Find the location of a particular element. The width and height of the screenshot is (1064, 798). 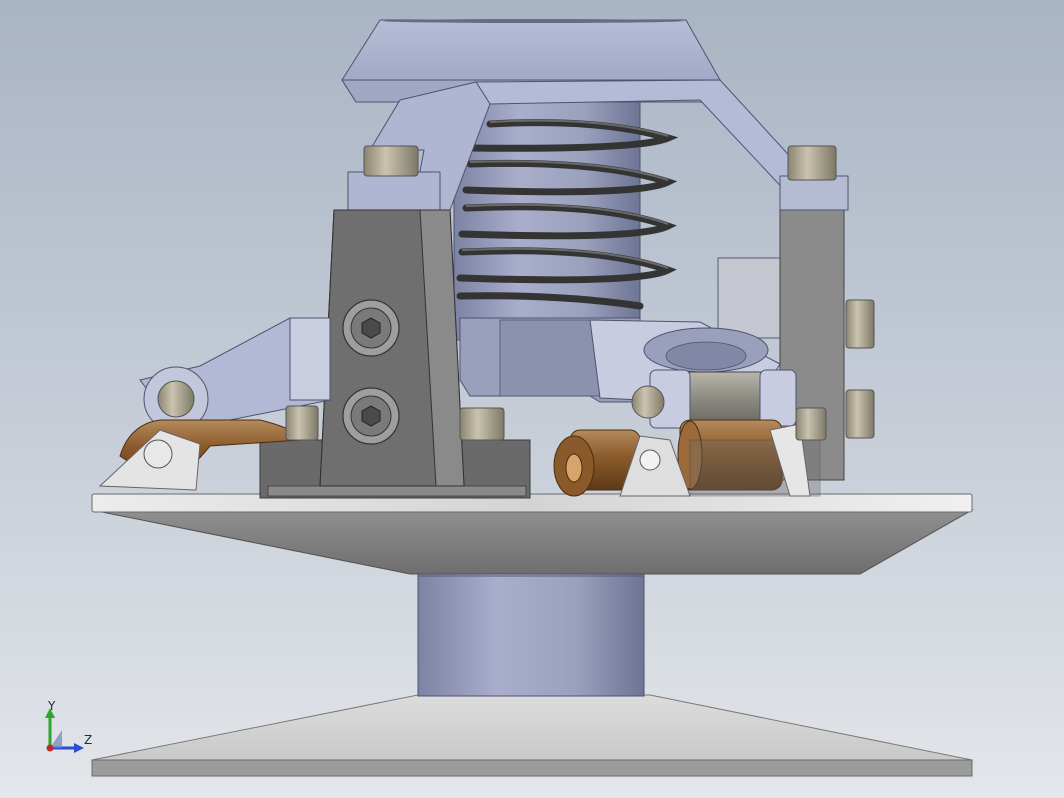

coordinate-triad: Y Z is located at coordinates (68, 730).